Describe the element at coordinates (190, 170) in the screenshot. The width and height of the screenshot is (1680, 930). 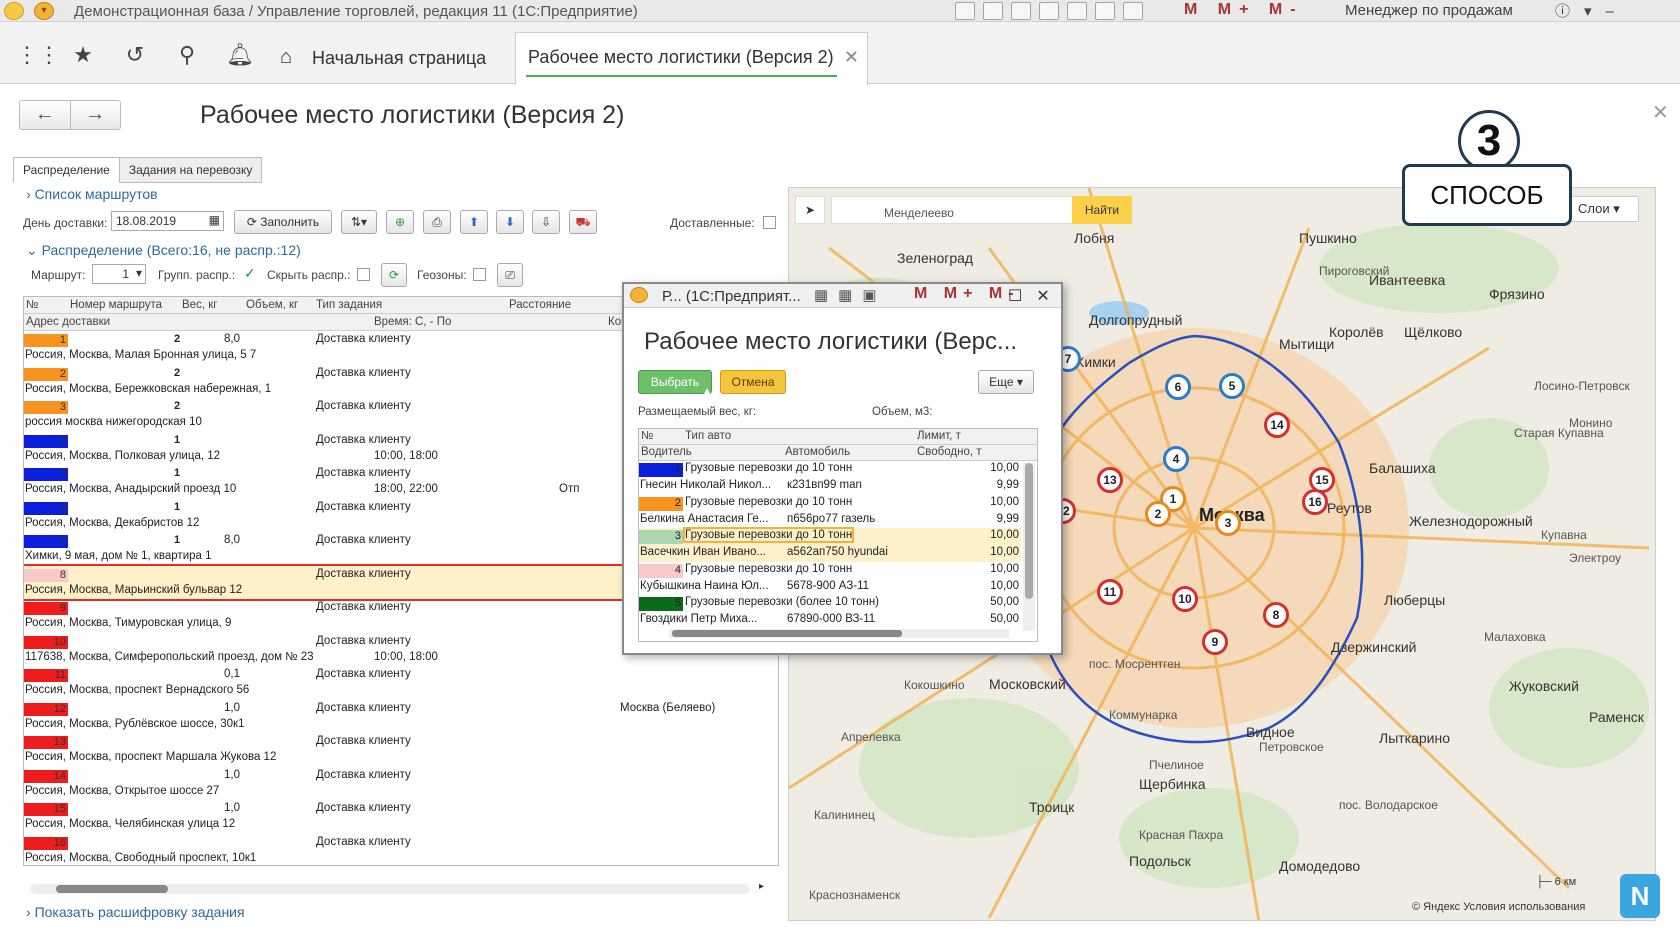
I see `tab-transport-tasks: Задания на перевозку` at that location.